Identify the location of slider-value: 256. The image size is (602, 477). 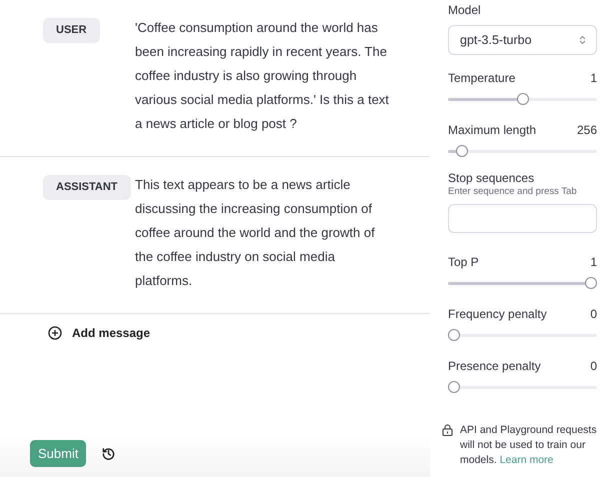
(586, 130).